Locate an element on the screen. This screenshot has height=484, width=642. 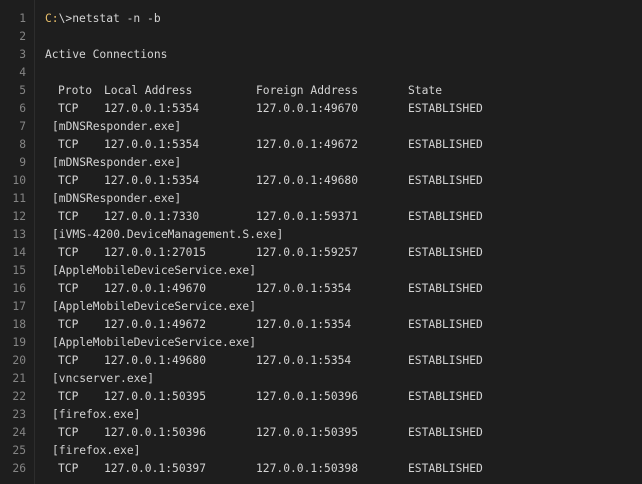
section-heading: Active Connections is located at coordinates (106, 54).